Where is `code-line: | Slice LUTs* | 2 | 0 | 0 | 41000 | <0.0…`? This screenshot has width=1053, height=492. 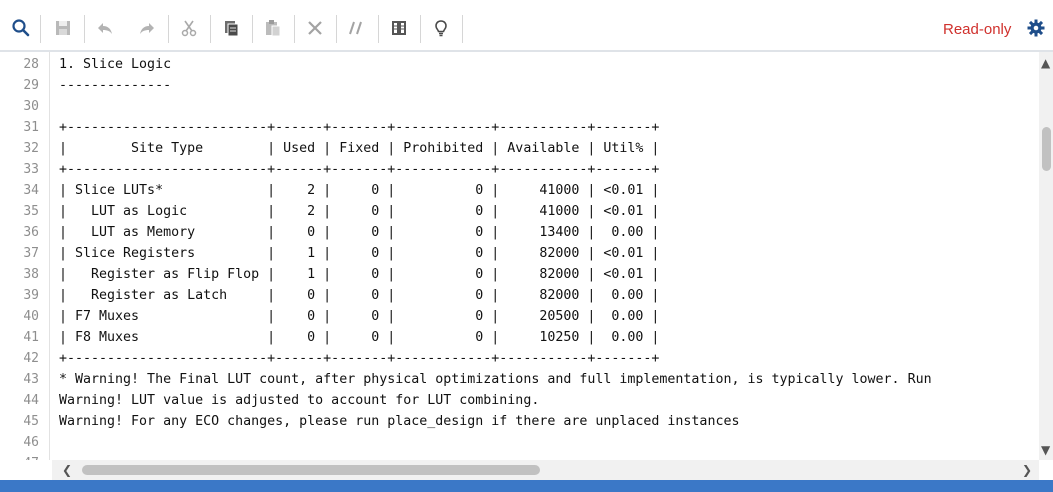
code-line: | Slice LUTs* | 2 | 0 | 0 | 41000 | <0.0… is located at coordinates (359, 190).